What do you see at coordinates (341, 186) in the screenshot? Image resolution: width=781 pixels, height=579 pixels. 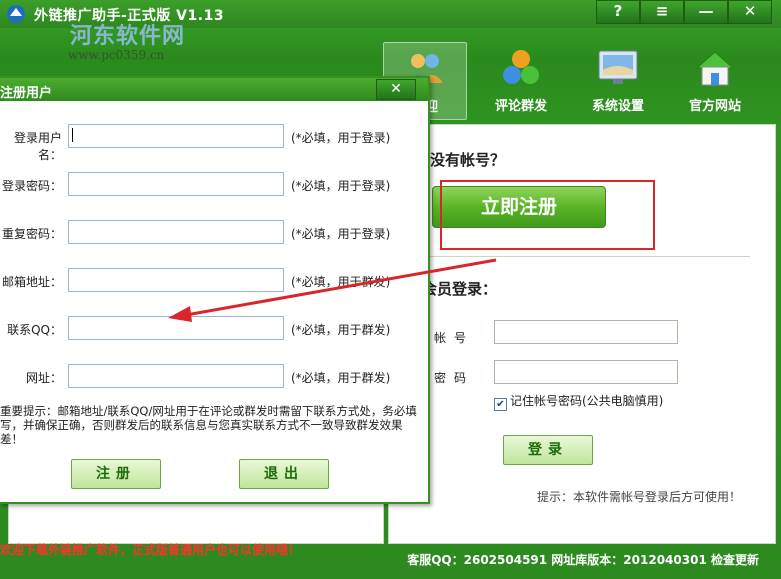 I see `password-hint: (*必填，用于登录)` at bounding box center [341, 186].